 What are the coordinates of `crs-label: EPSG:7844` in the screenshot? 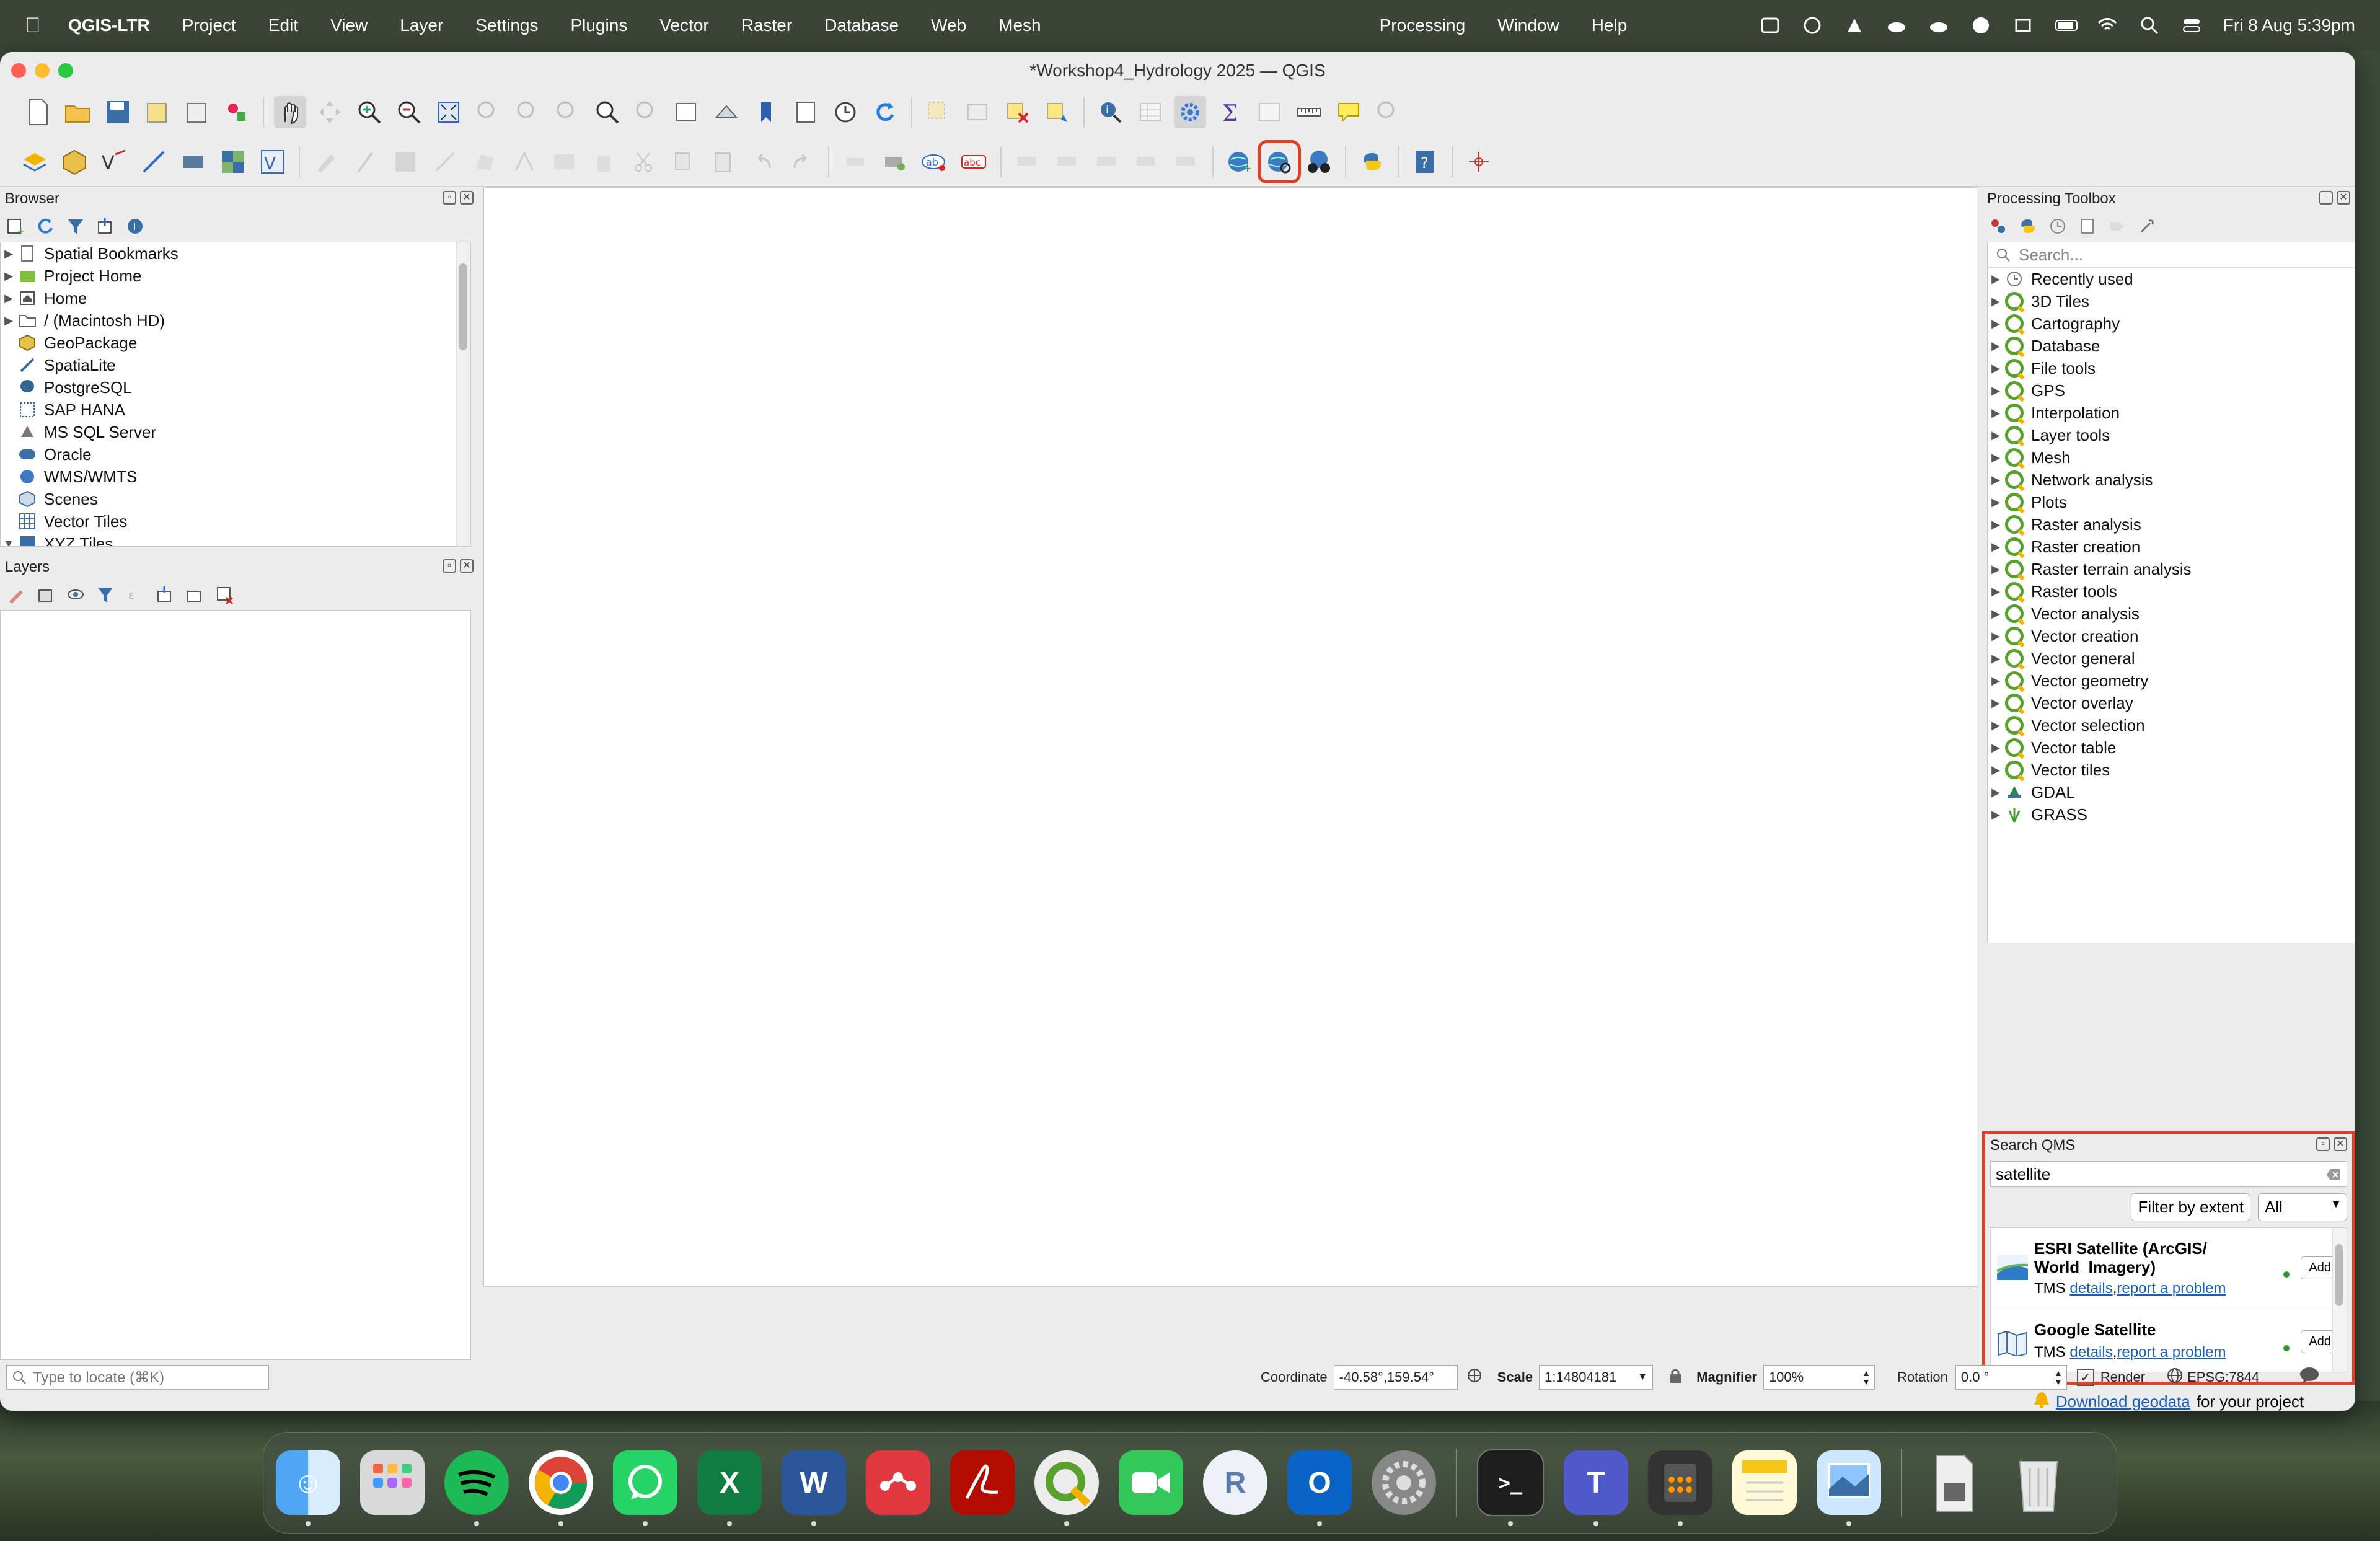 It's located at (2223, 1377).